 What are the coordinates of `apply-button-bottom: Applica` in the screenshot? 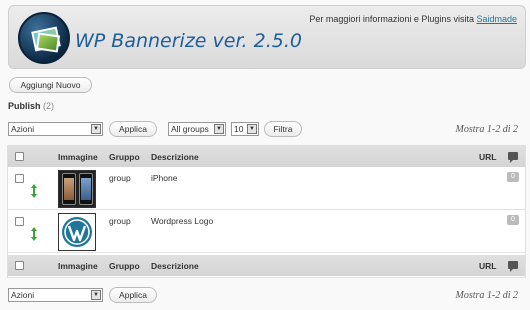 It's located at (133, 295).